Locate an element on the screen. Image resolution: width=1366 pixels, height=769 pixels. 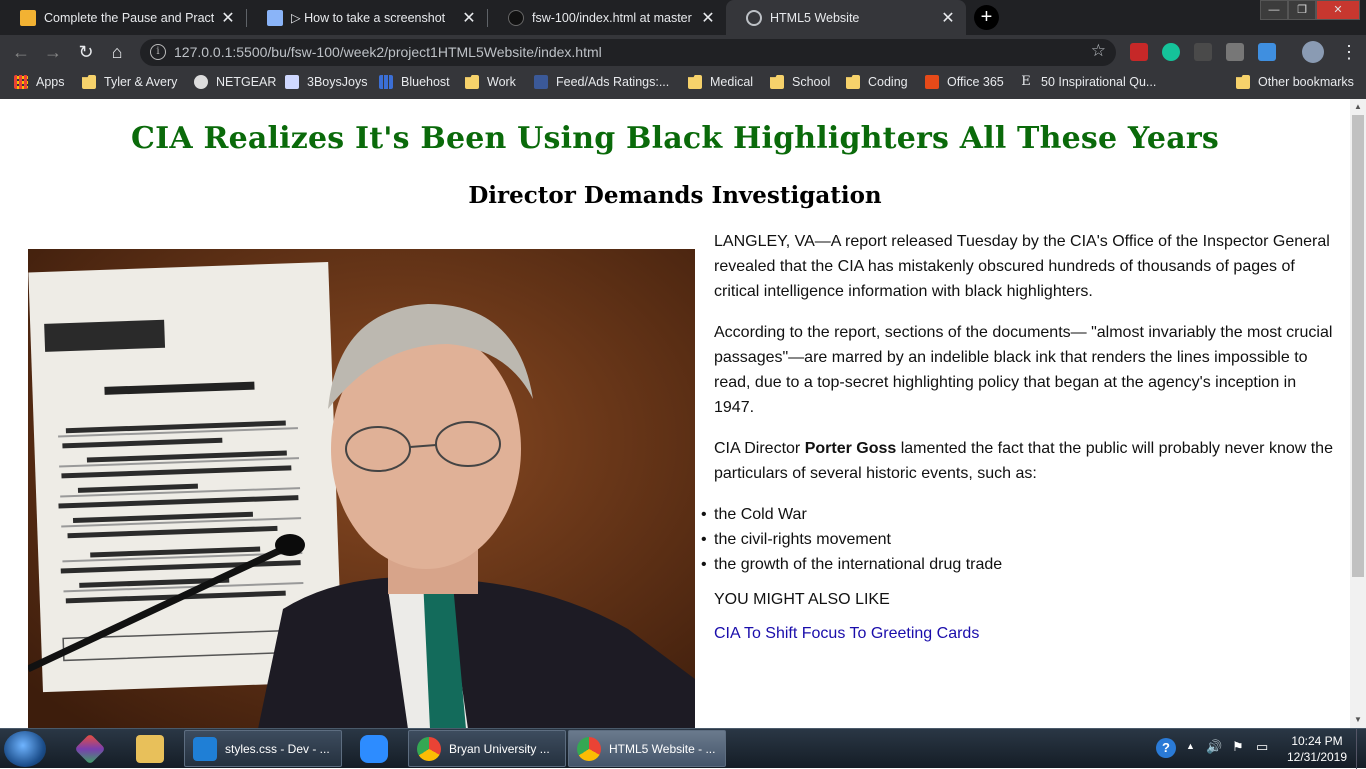
scrollbar-thumb is located at coordinates (1358, 346).